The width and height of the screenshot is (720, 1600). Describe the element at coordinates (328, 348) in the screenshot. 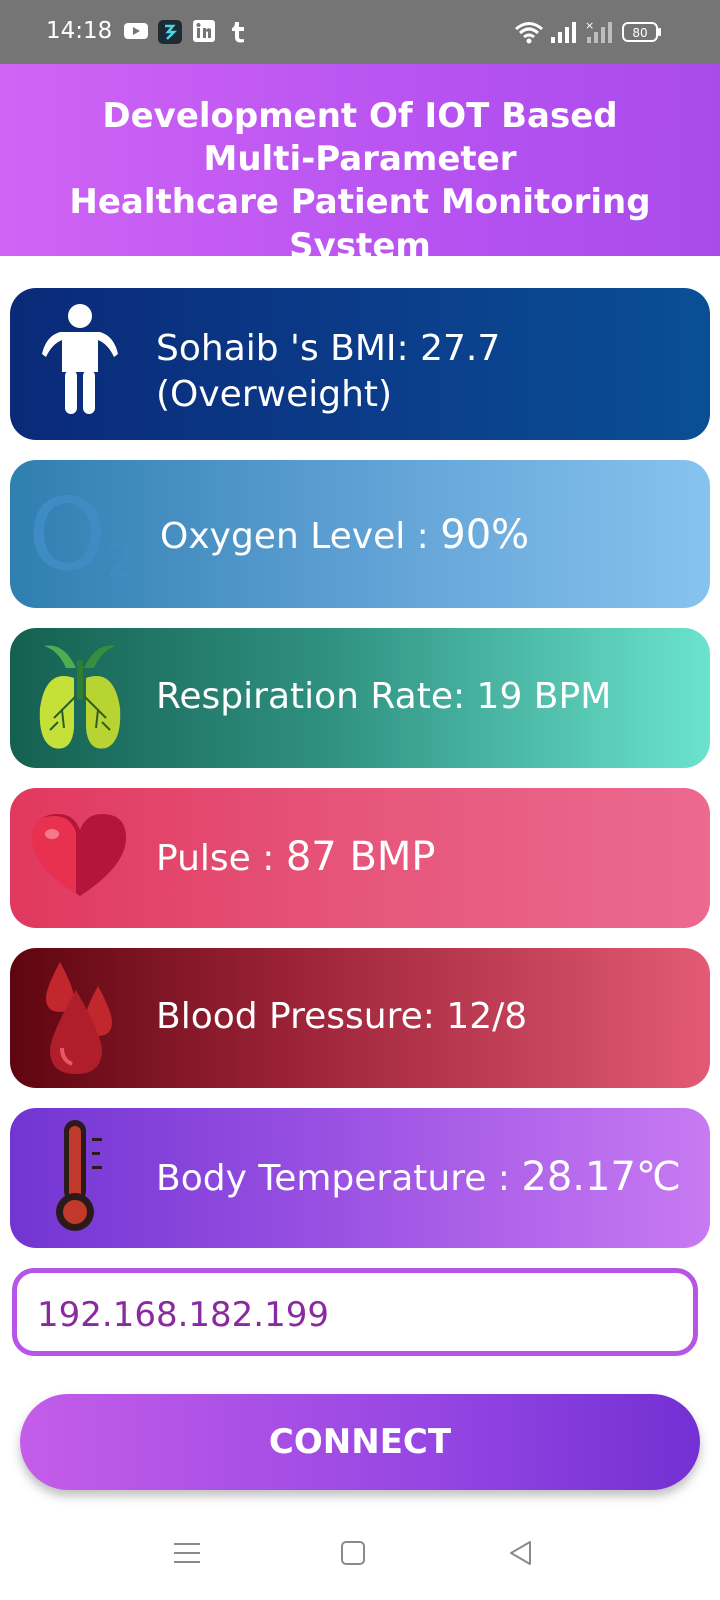

I see `bmi-label-line1: Sohaib 's BMI: 27.7` at that location.